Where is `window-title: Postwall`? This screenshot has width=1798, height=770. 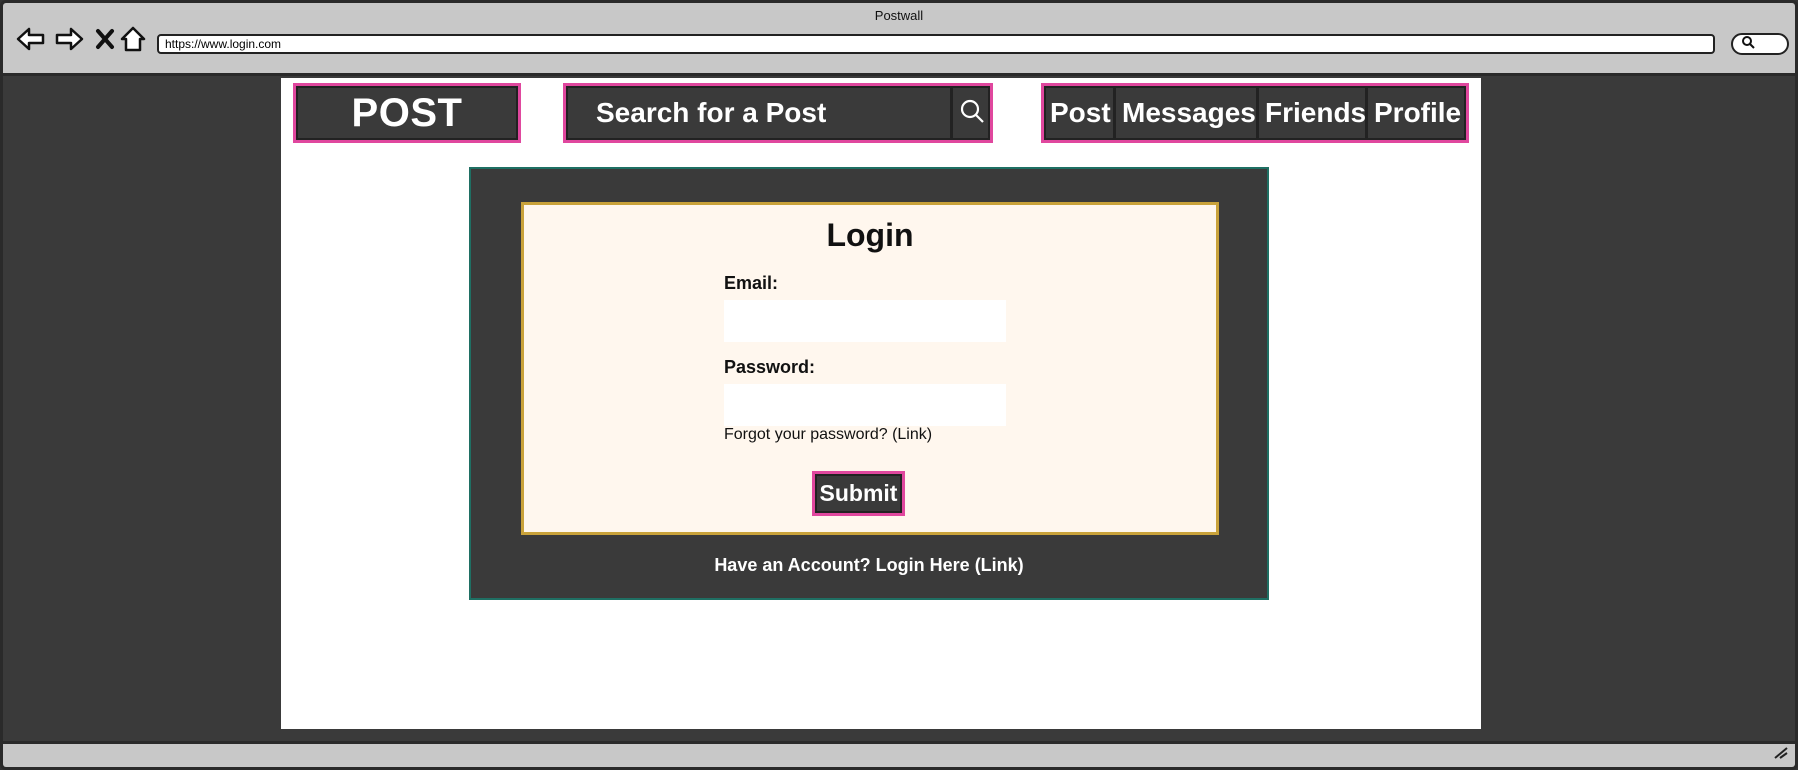
window-title: Postwall is located at coordinates (899, 15).